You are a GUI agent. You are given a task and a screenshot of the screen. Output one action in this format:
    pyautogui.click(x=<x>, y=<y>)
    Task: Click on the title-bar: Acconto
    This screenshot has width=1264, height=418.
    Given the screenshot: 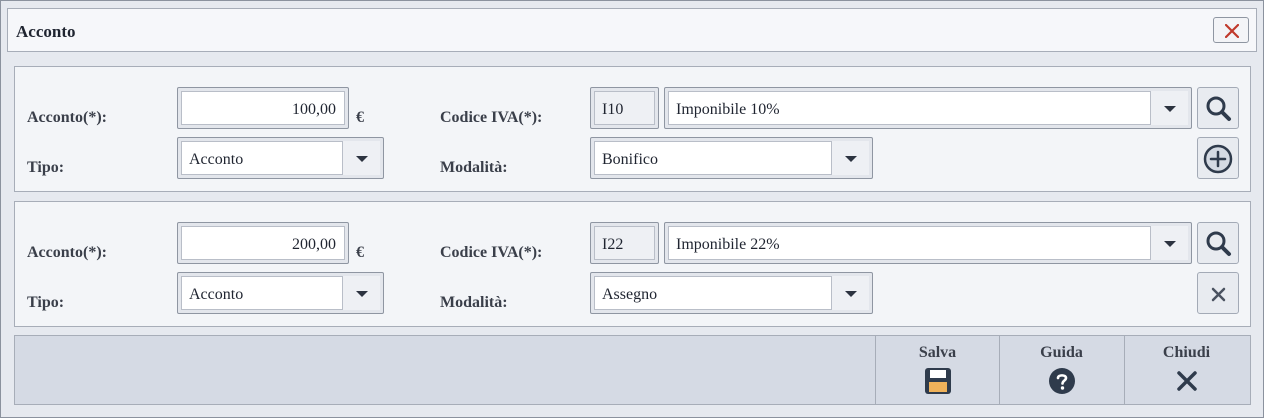 What is the action you would take?
    pyautogui.click(x=632, y=30)
    